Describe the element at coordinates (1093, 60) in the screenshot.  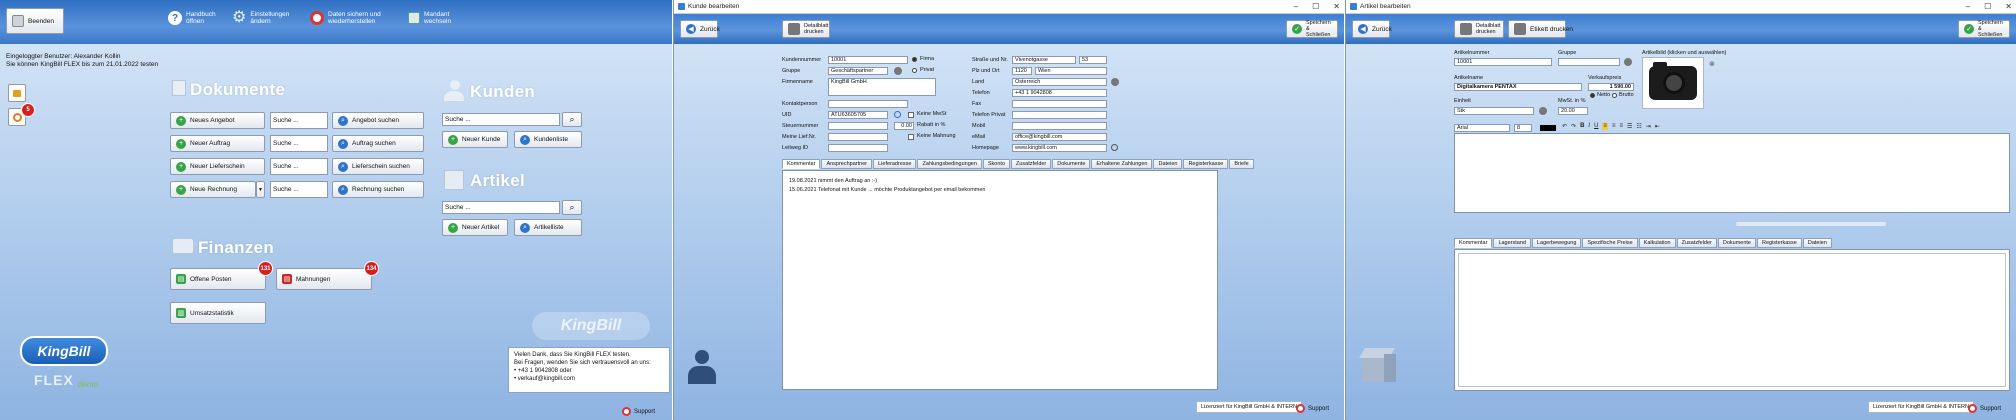
I see `hausnr-input: 53` at that location.